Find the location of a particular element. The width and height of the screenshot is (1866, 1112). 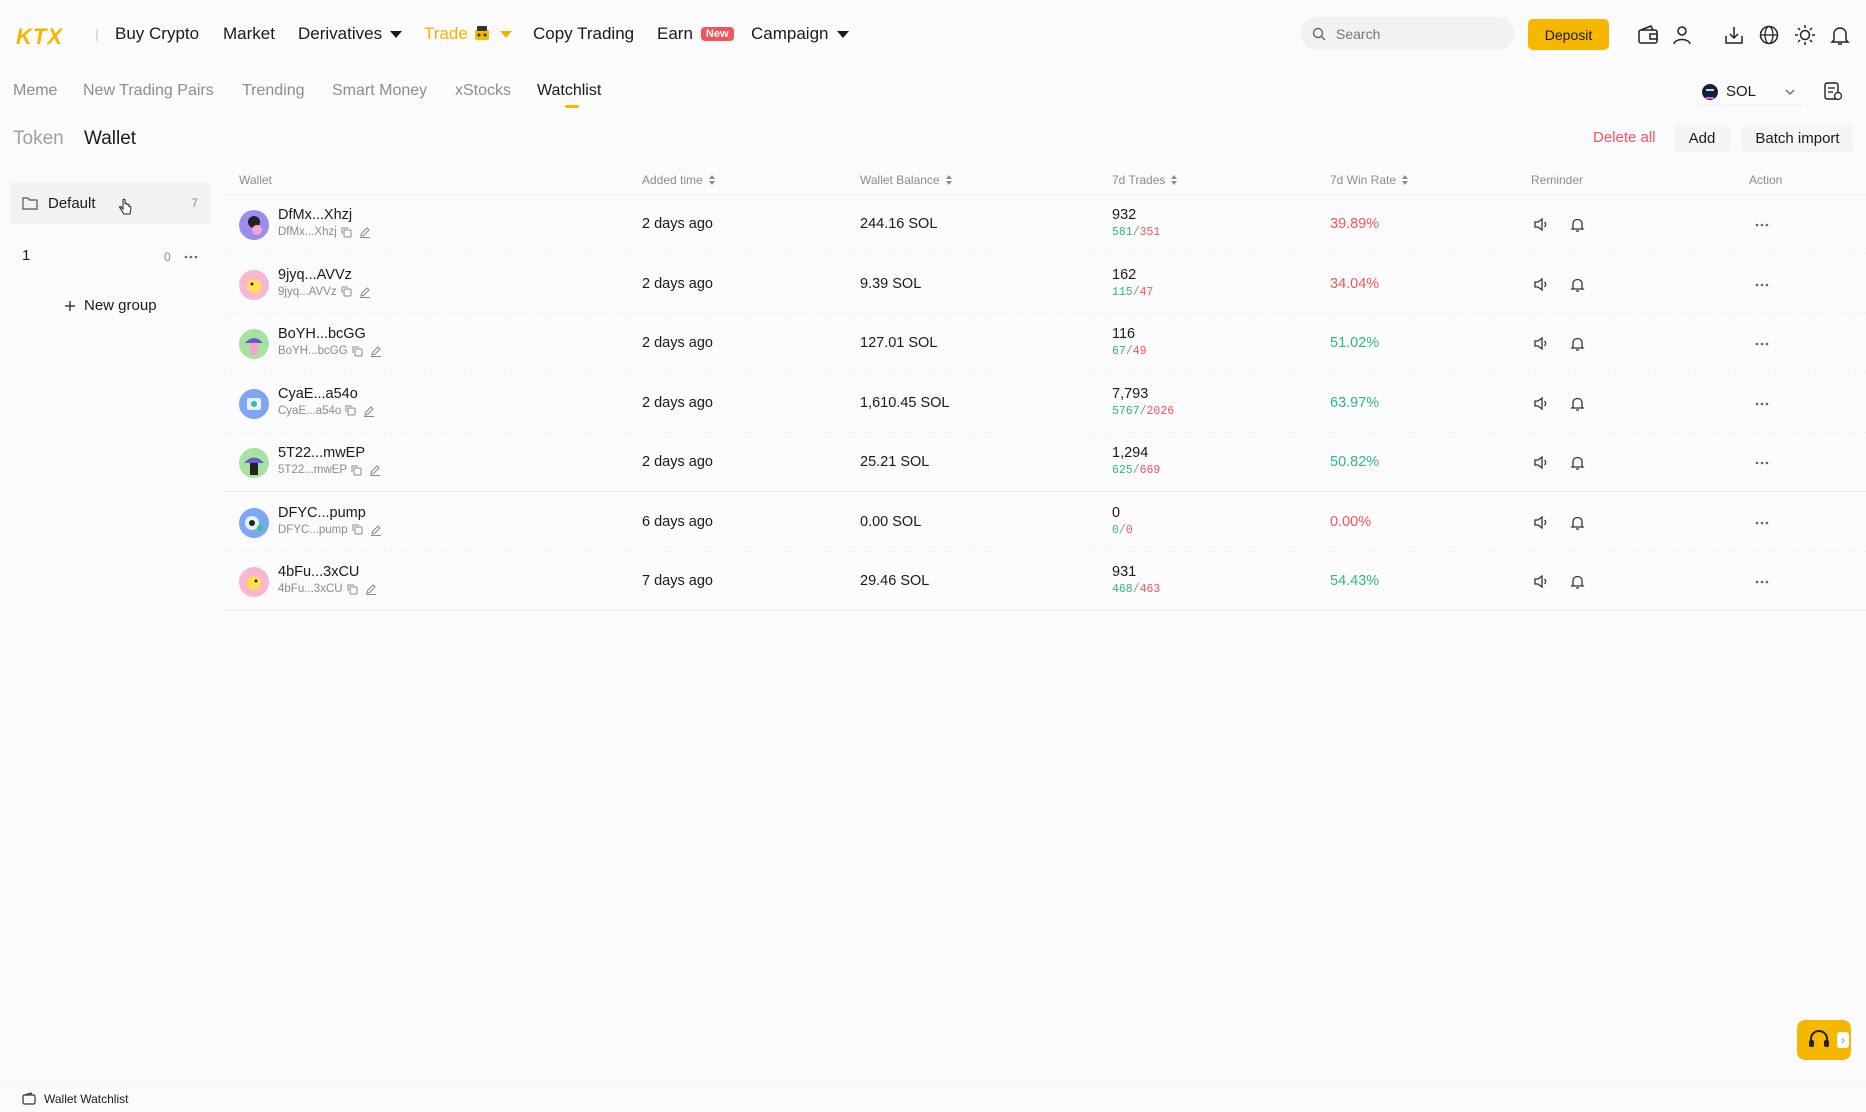

add-button: Add is located at coordinates (1702, 138).